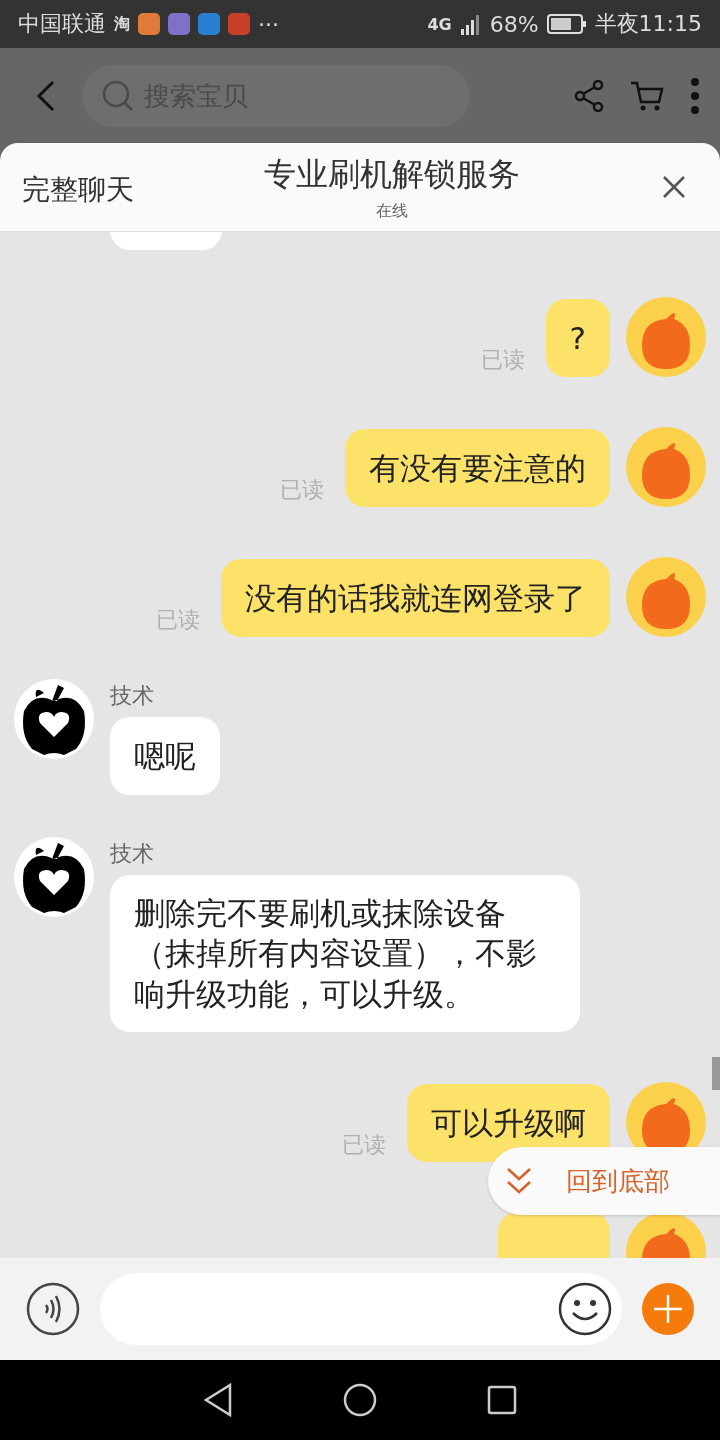 The height and width of the screenshot is (1440, 720). I want to click on scroll-thumb, so click(716, 1073).